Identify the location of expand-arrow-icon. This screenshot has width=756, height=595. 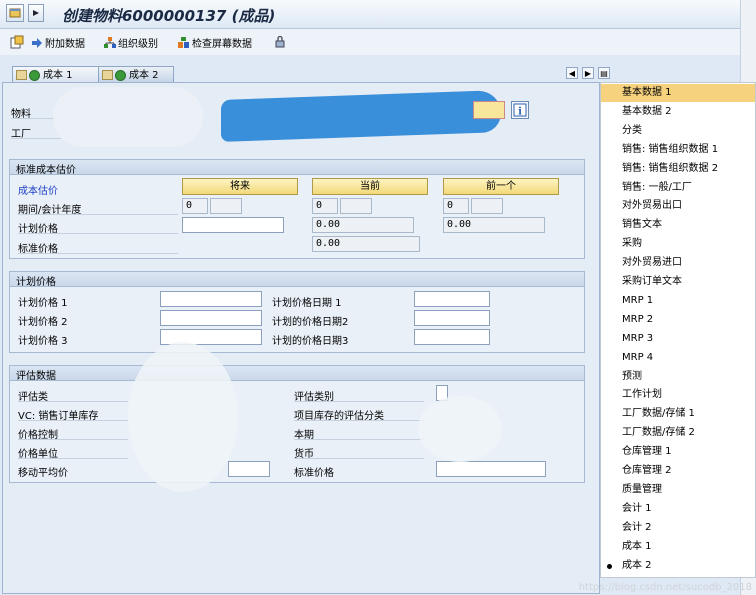
(36, 13).